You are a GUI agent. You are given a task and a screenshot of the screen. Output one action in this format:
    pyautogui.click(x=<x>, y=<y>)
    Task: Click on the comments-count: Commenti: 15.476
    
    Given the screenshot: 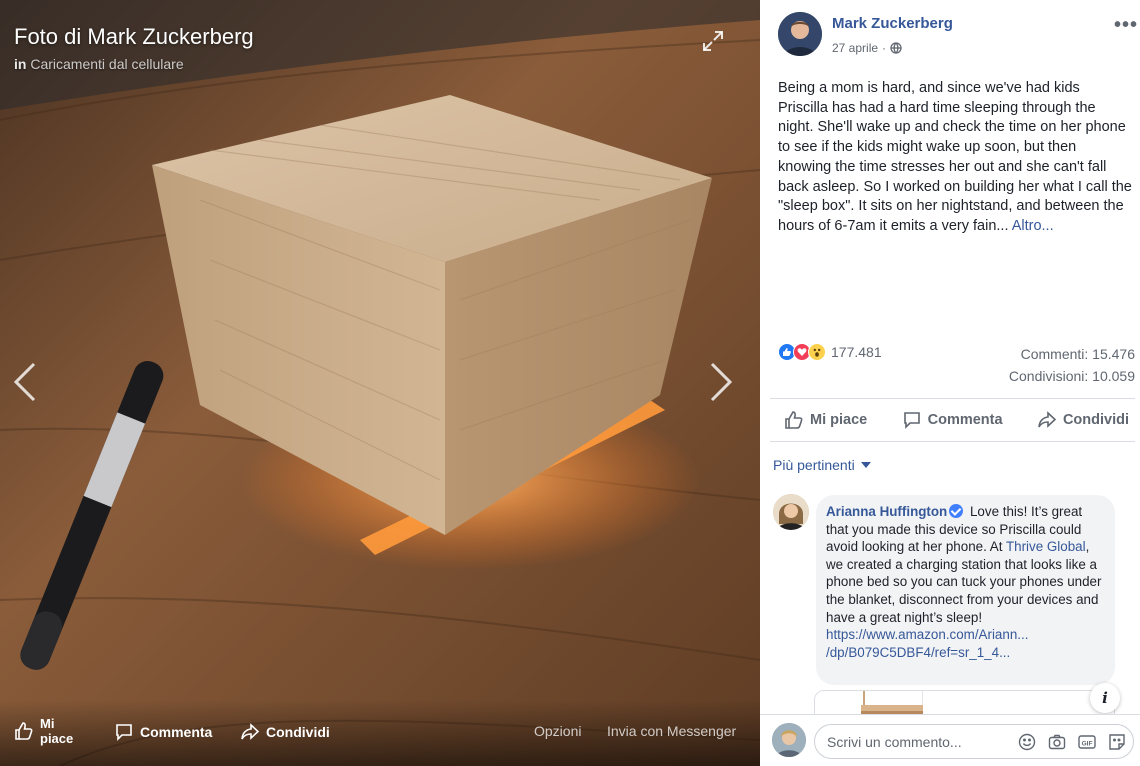 What is the action you would take?
    pyautogui.click(x=1078, y=354)
    